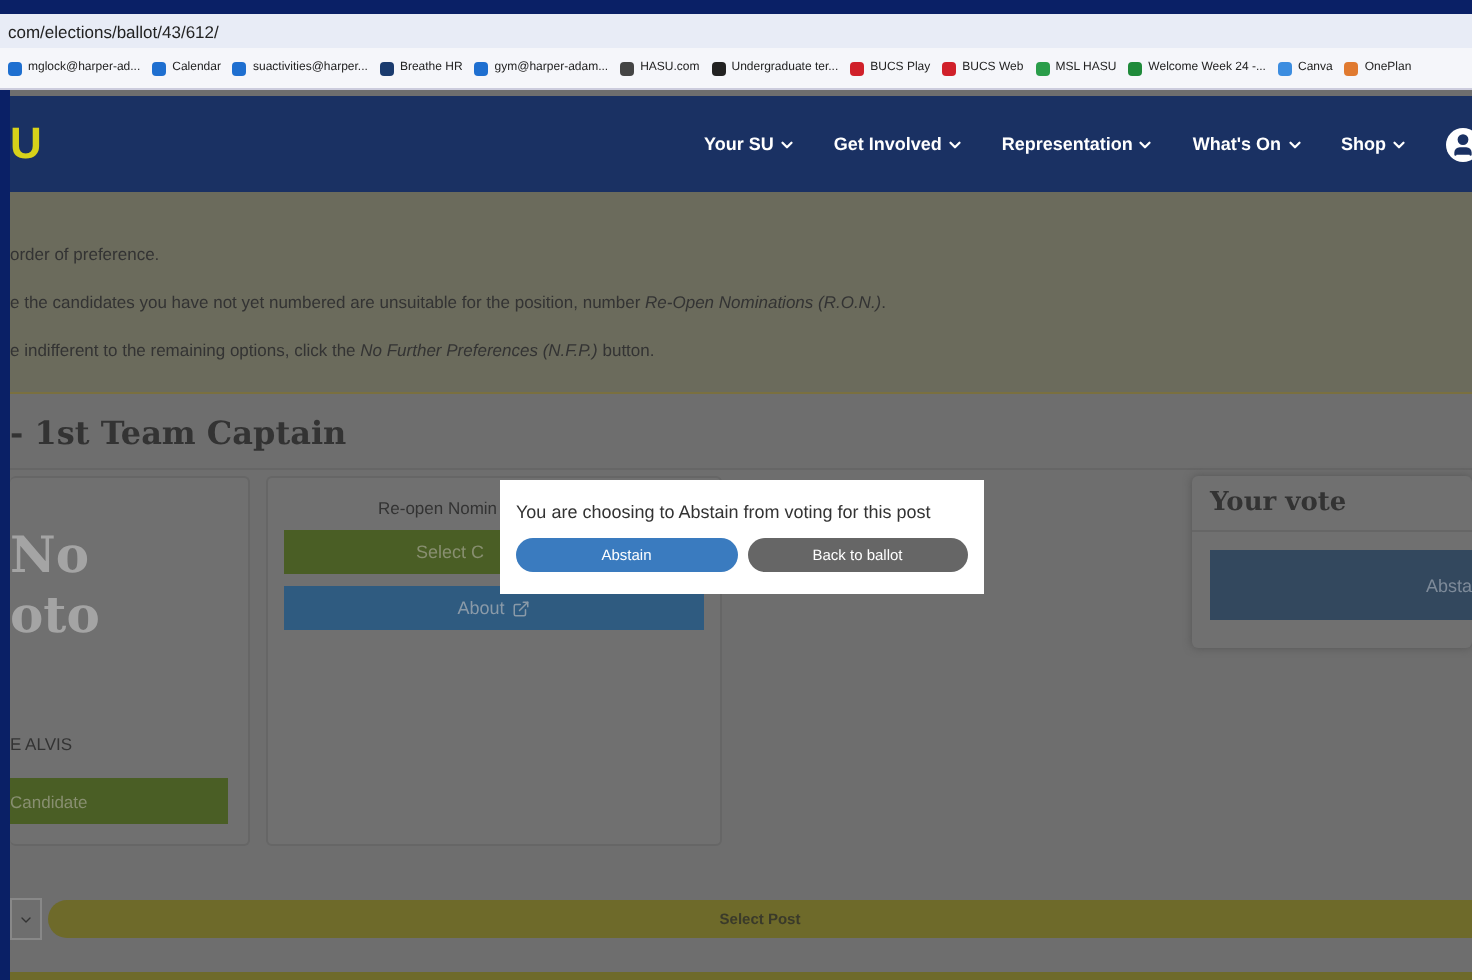  I want to click on candidate-name: E ALVIS, so click(42, 744).